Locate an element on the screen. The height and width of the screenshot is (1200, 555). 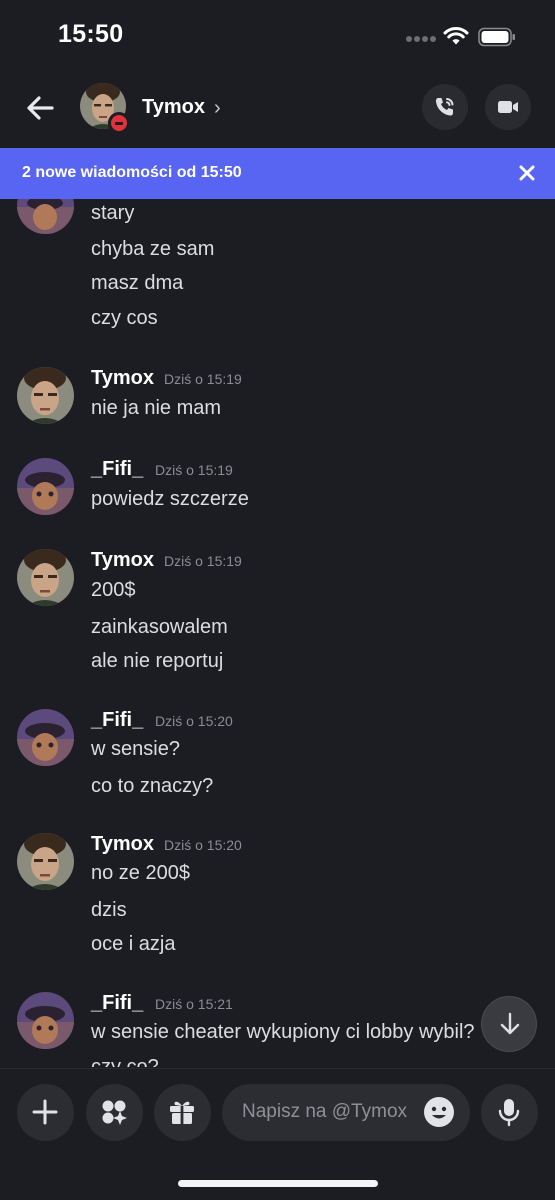
arrow-down-icon is located at coordinates (510, 1023).